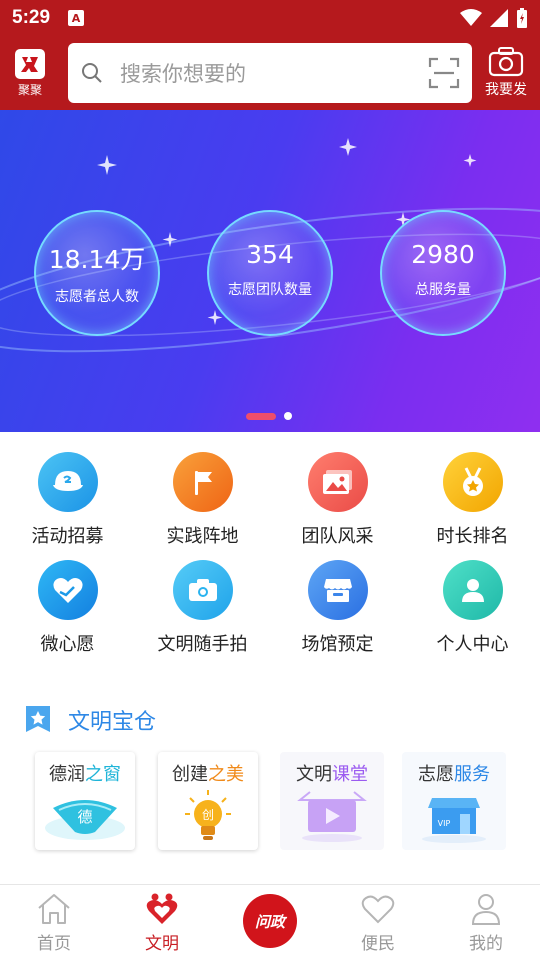 Image resolution: width=540 pixels, height=961 pixels. What do you see at coordinates (54, 909) in the screenshot?
I see `home-icon` at bounding box center [54, 909].